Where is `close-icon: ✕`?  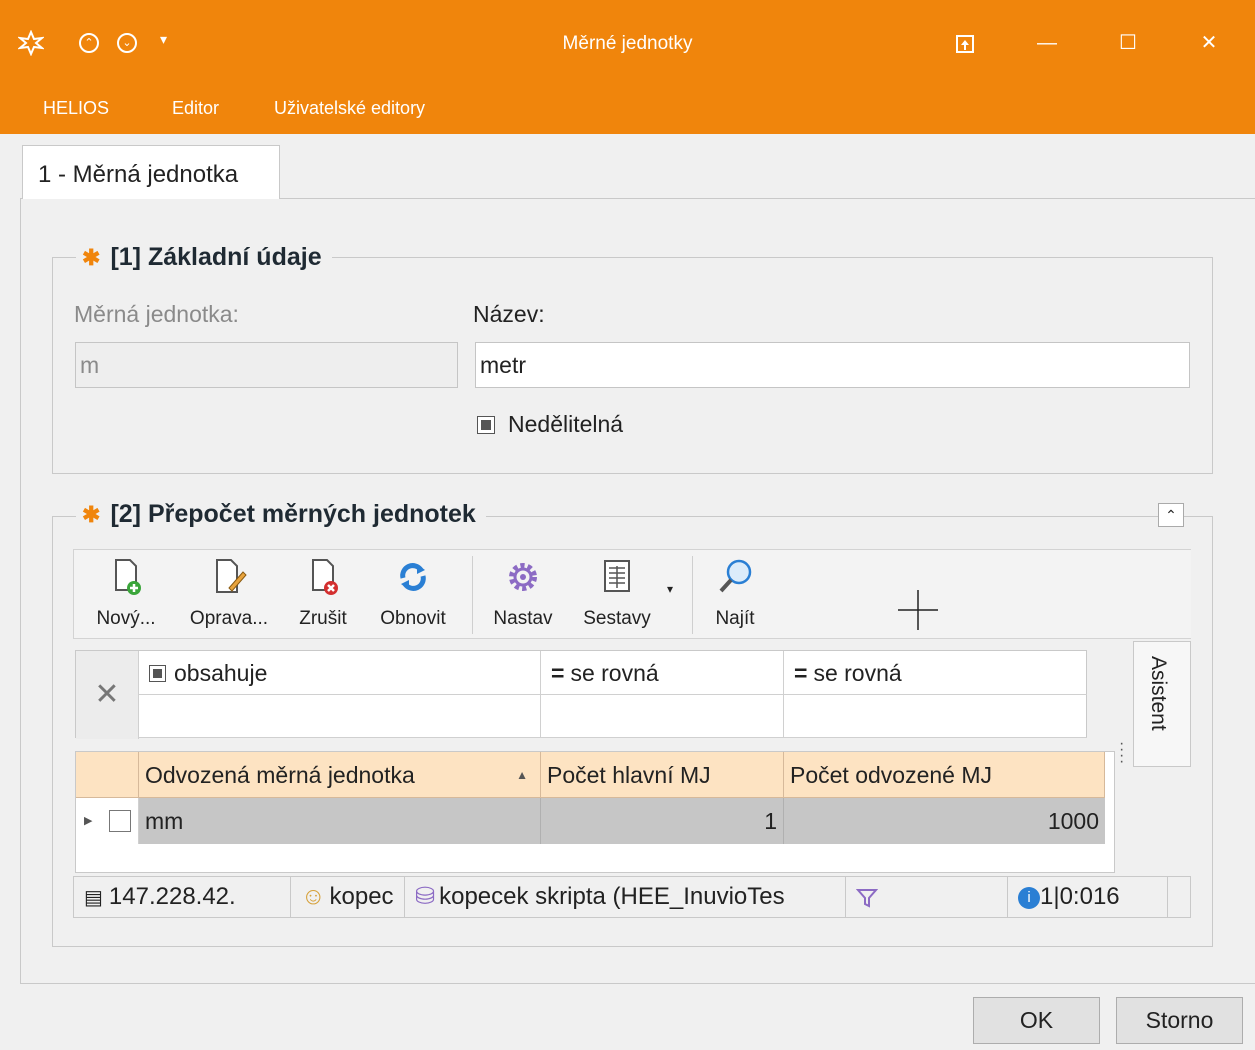 close-icon: ✕ is located at coordinates (1209, 43).